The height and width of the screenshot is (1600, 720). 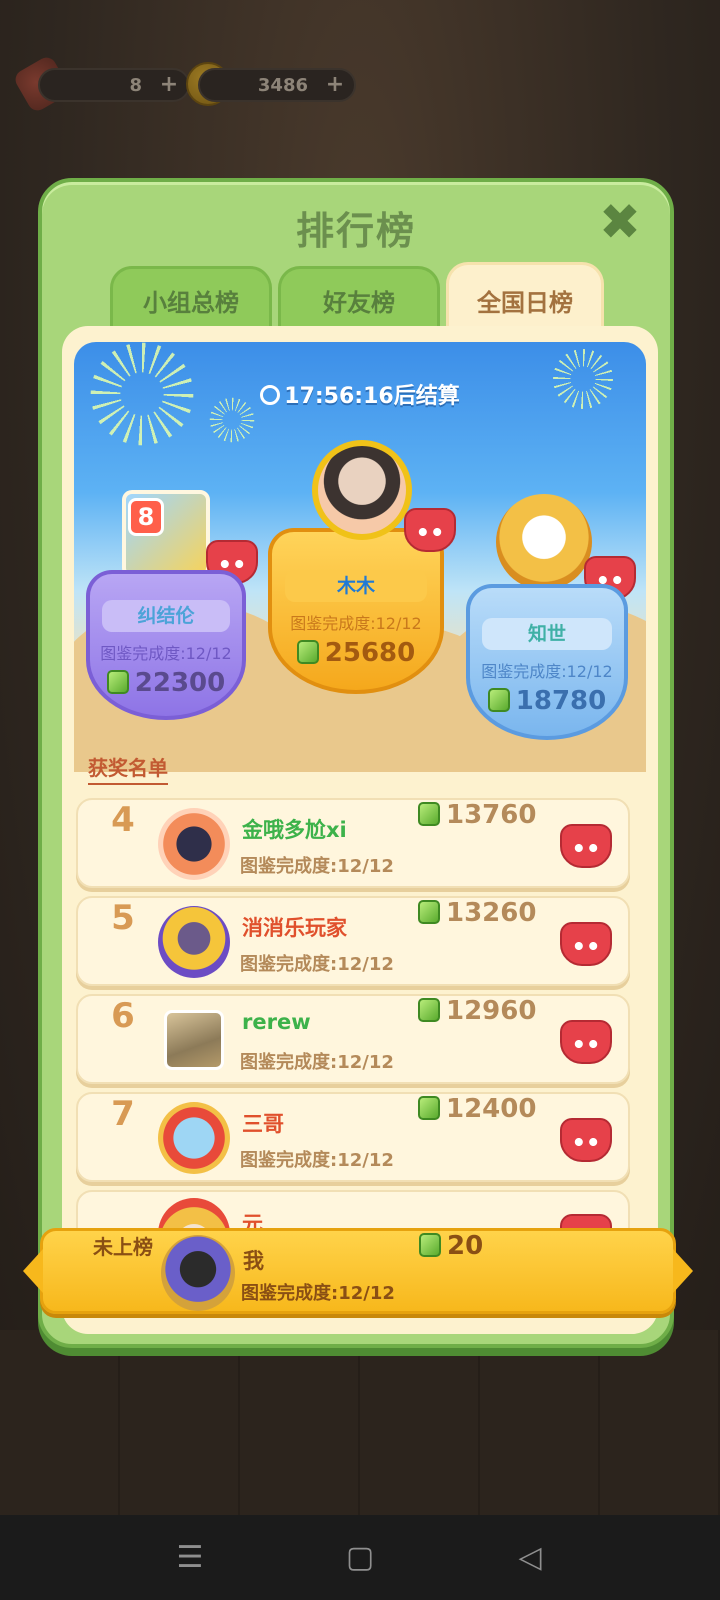 I want to click on player-score: 22300, so click(x=166, y=683).